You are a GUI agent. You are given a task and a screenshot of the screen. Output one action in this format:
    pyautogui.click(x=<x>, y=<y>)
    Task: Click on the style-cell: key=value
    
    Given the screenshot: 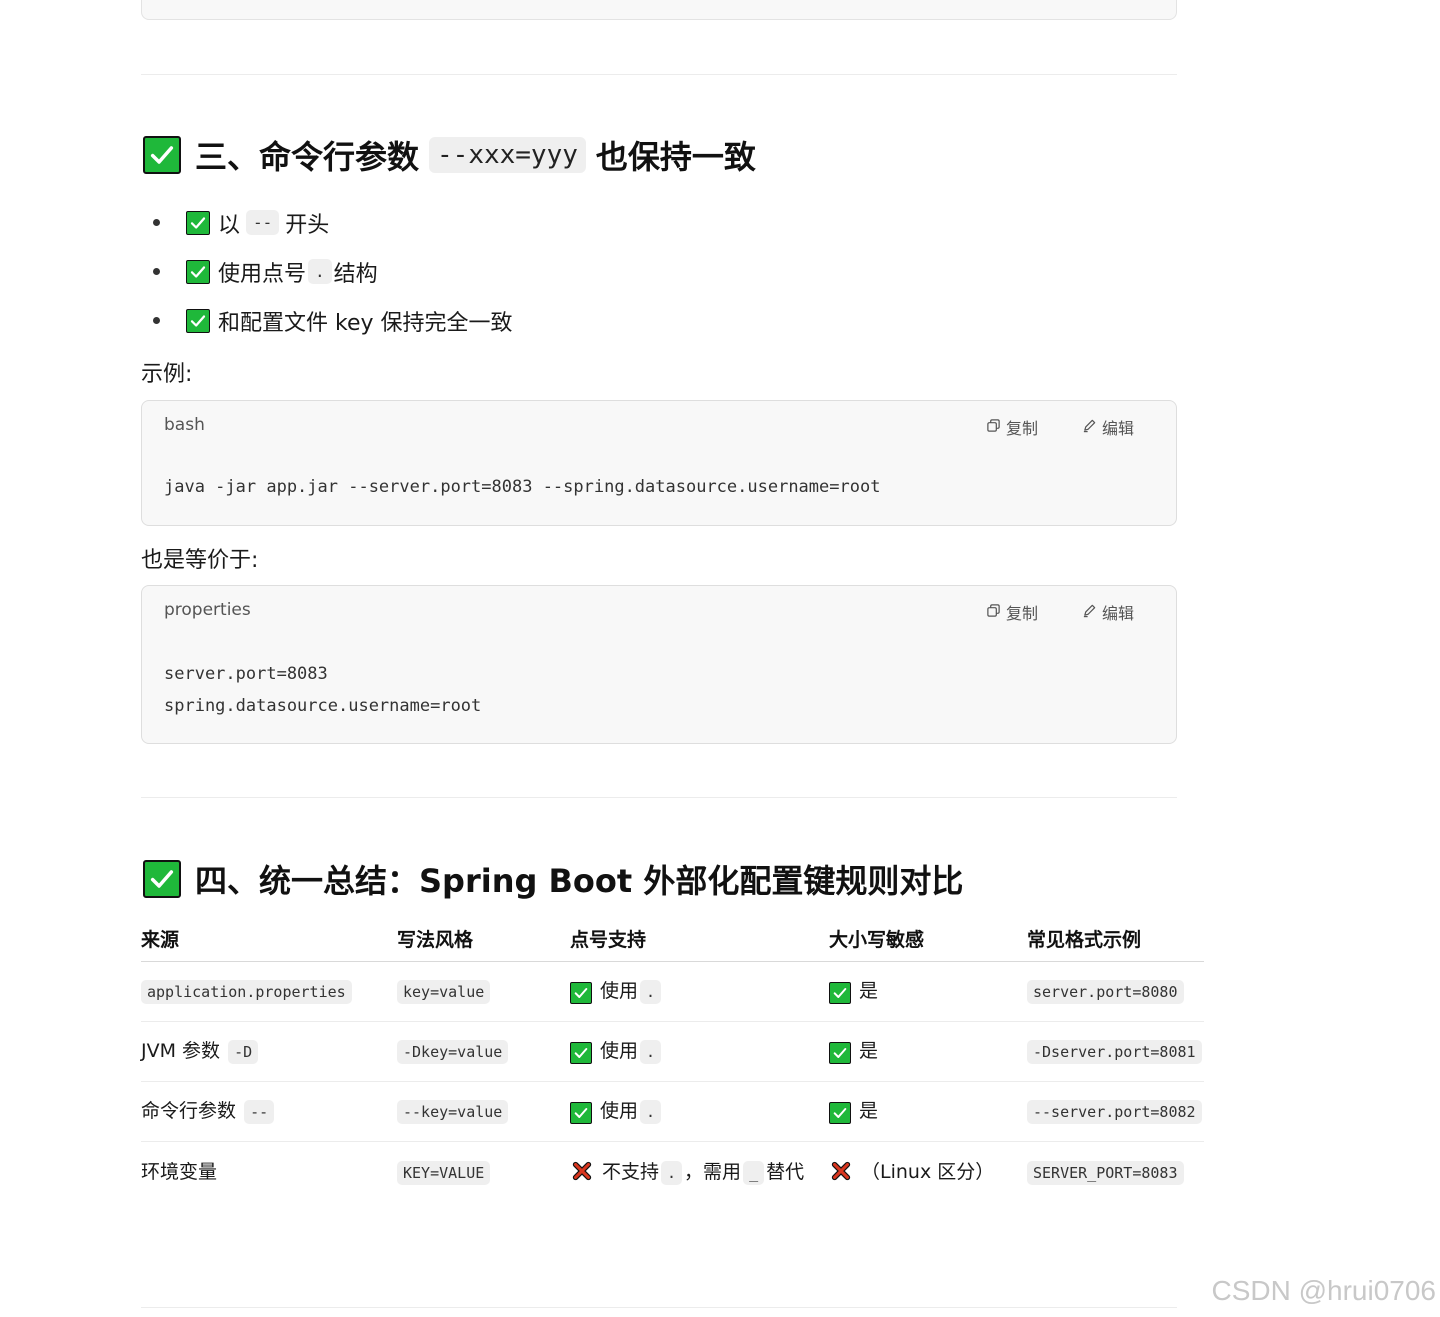 What is the action you would take?
    pyautogui.click(x=483, y=991)
    